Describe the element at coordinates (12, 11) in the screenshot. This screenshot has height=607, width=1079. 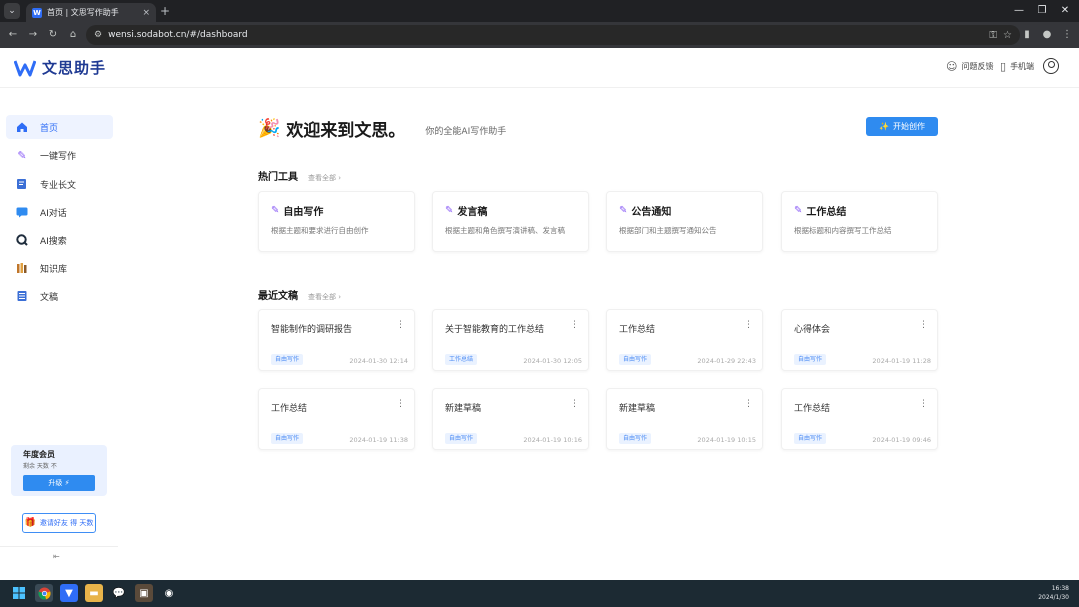
I see `tab-search-button: ⌄` at that location.